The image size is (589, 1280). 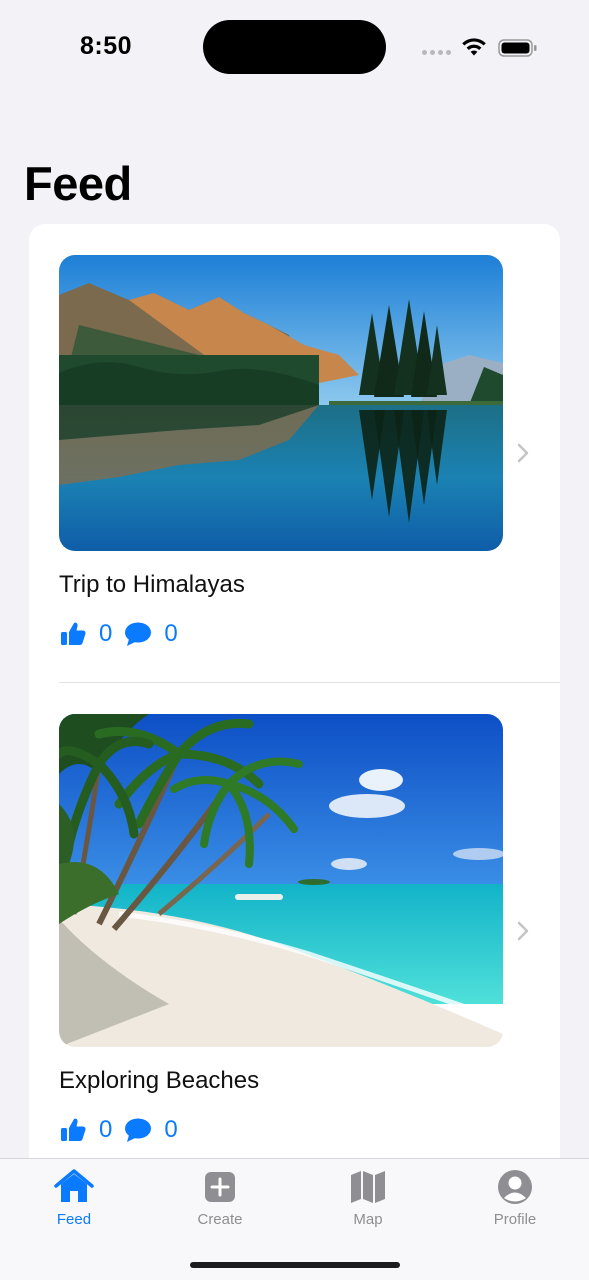 I want to click on post-title: Exploring Beaches, so click(x=159, y=1080).